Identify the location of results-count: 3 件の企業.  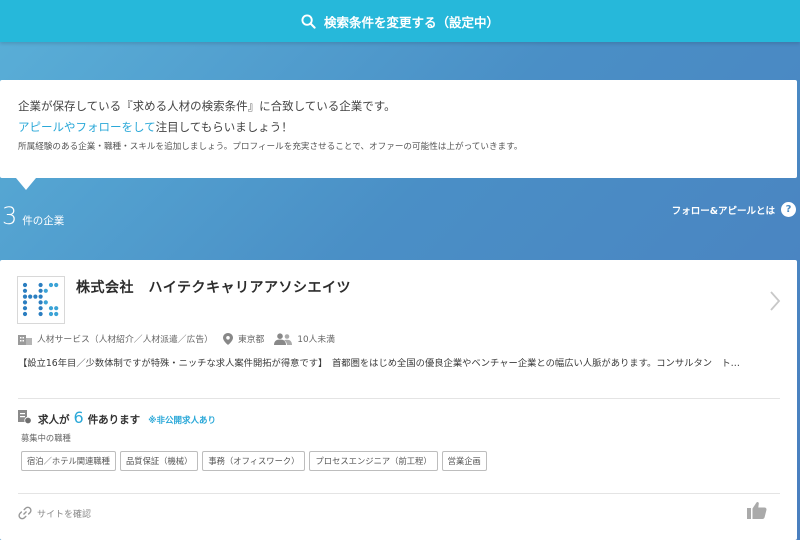
(33, 216).